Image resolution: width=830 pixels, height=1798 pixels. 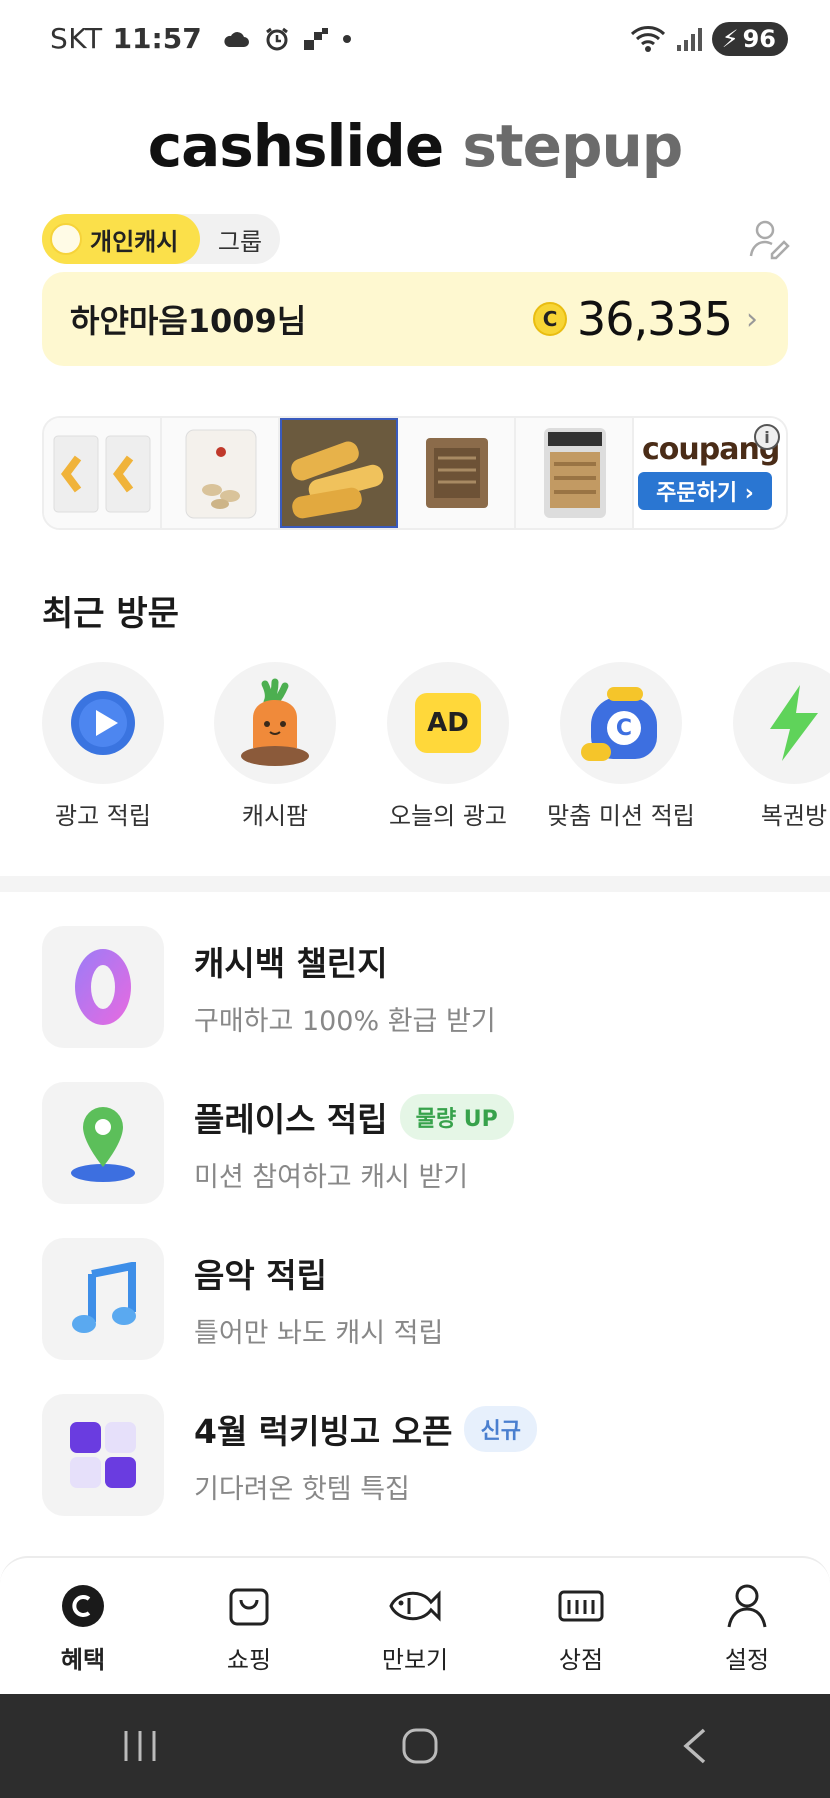 I want to click on nav-shopping: 쇼핑, so click(x=249, y=1626).